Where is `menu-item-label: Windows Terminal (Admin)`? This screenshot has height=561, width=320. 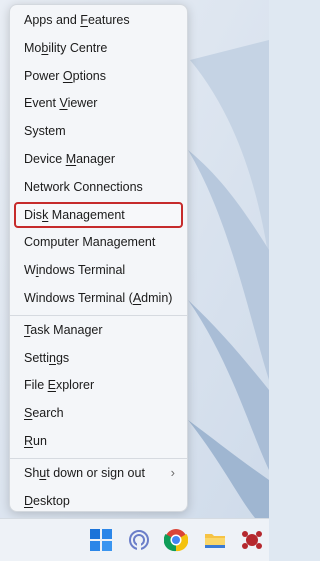
menu-item-label: Windows Terminal (Admin) is located at coordinates (98, 298).